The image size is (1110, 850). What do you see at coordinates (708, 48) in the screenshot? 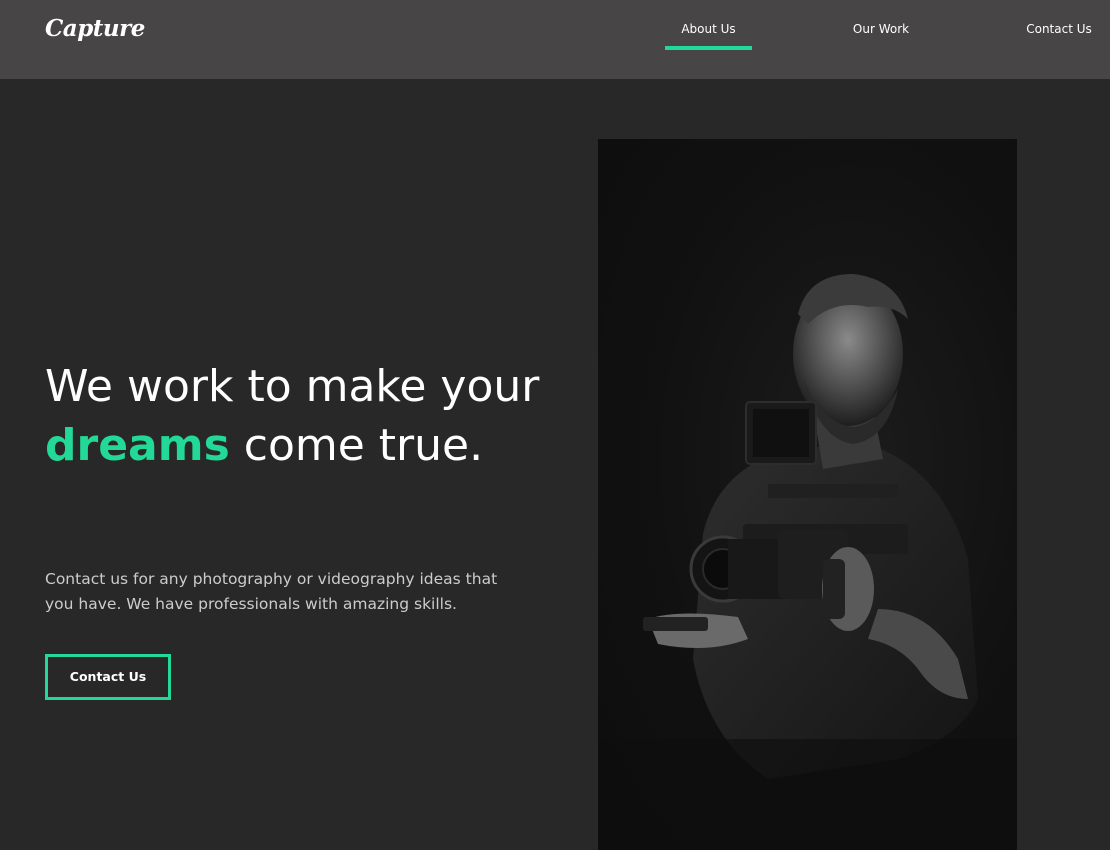
I see `nav-active-indicator` at bounding box center [708, 48].